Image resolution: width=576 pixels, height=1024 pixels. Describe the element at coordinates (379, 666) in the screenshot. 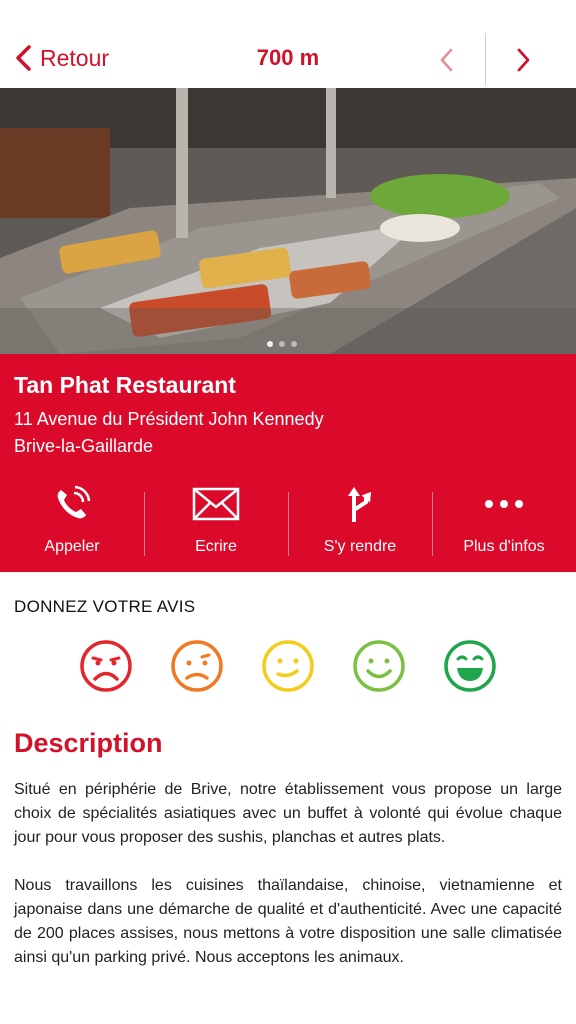

I see `happy-face-icon` at that location.